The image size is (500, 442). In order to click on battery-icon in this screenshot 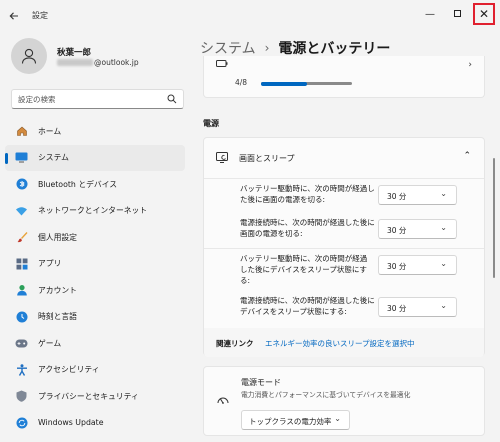, I will do `click(222, 63)`.